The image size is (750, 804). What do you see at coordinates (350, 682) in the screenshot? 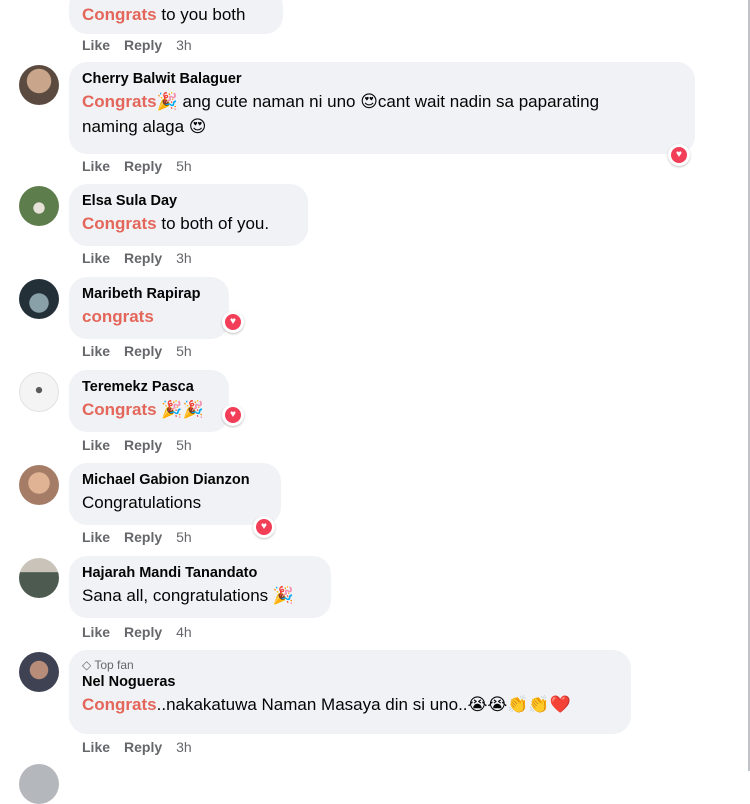
I see `commenter-name: Nel Nogueras` at bounding box center [350, 682].